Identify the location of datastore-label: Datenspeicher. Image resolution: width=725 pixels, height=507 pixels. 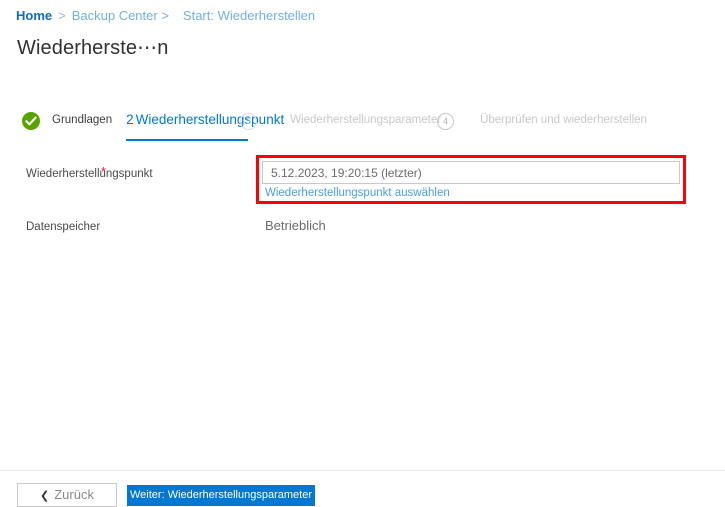
(63, 227).